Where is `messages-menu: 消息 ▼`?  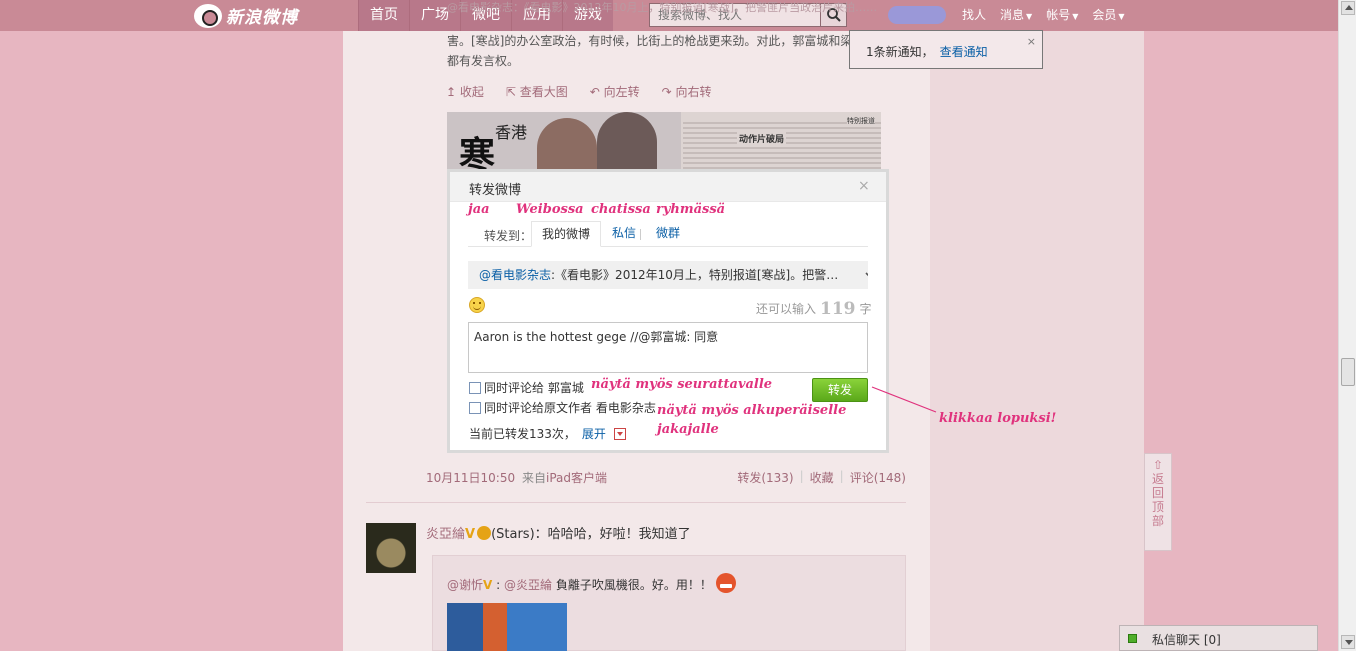 messages-menu: 消息 ▼ is located at coordinates (1016, 15).